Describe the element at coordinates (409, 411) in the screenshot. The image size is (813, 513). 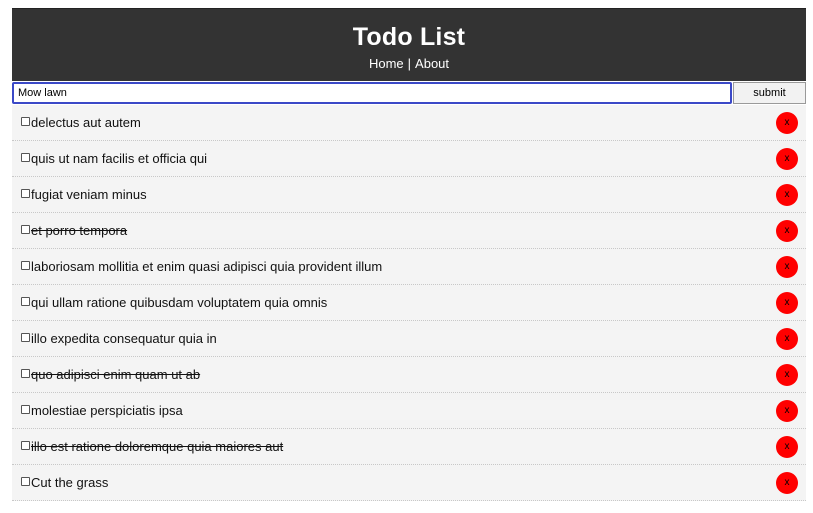
I see `todo-item: molestiae perspiciatis ipsa x` at that location.